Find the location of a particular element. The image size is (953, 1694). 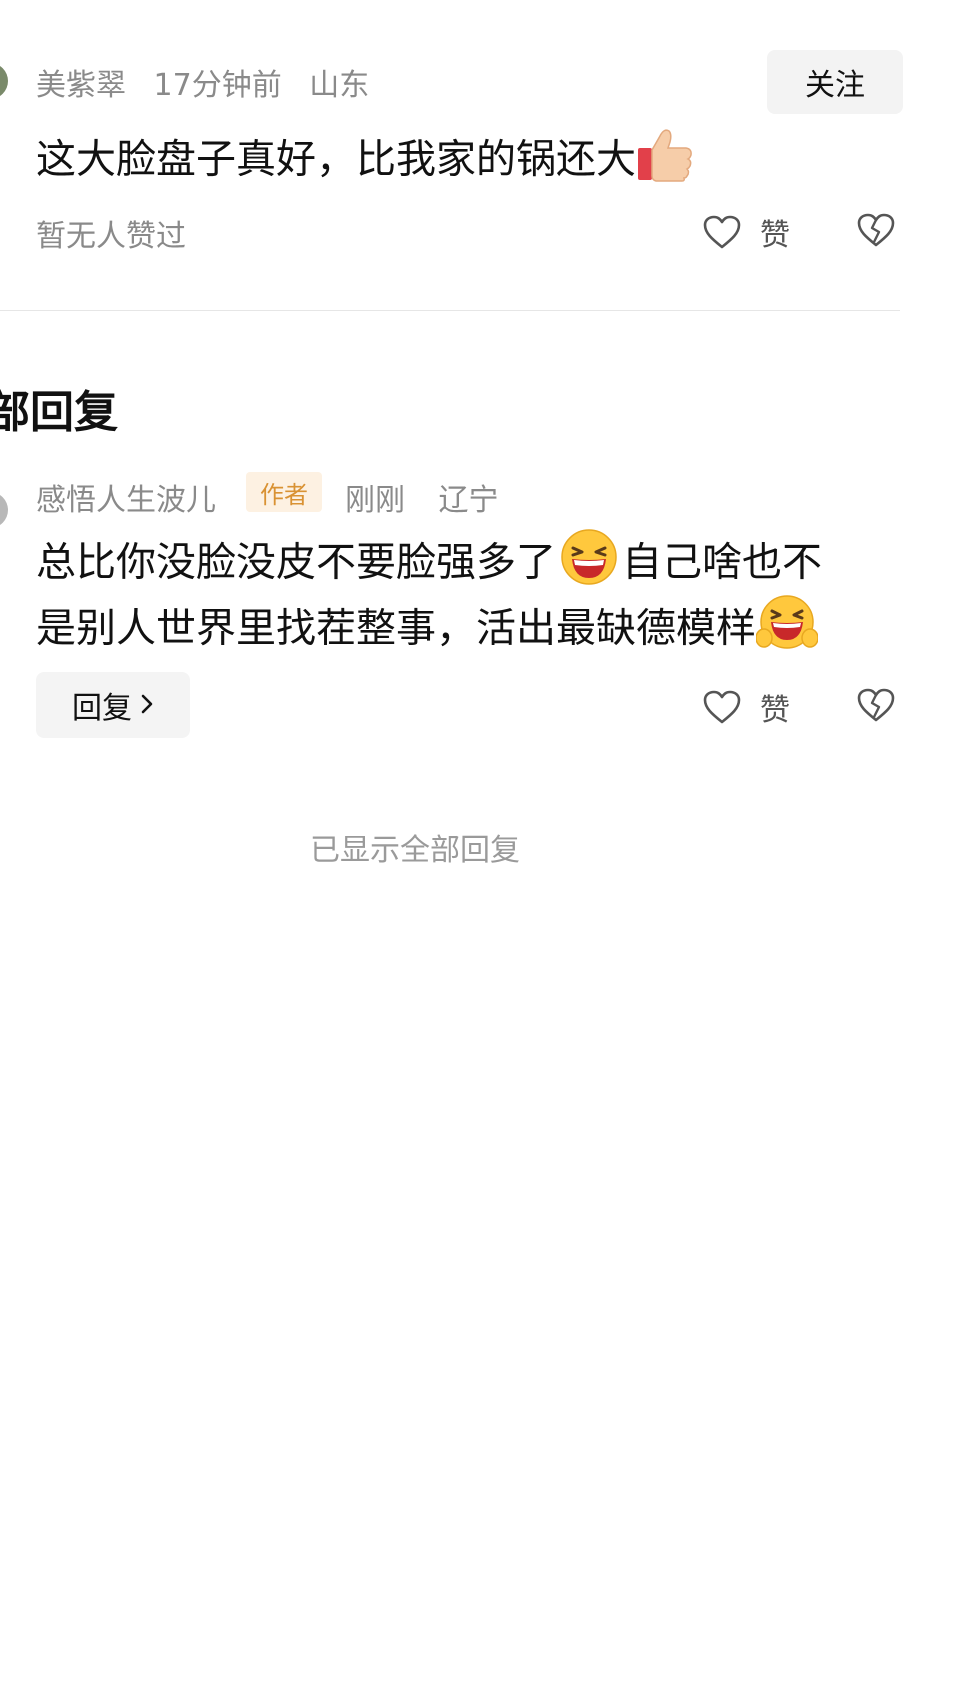

section-title: 部回复 is located at coordinates (59, 412).